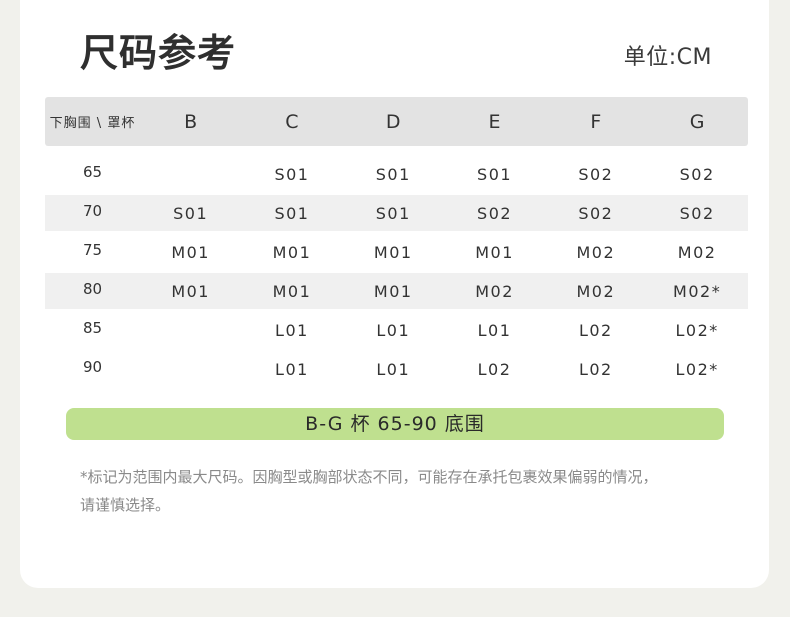  I want to click on cup-header: B, so click(191, 121).